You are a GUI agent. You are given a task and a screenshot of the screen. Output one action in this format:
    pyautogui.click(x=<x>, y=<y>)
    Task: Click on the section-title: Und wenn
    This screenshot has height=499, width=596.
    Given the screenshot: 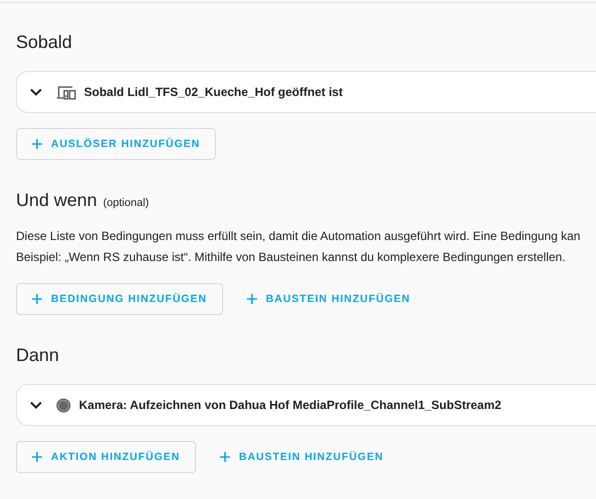 What is the action you would take?
    pyautogui.click(x=57, y=200)
    